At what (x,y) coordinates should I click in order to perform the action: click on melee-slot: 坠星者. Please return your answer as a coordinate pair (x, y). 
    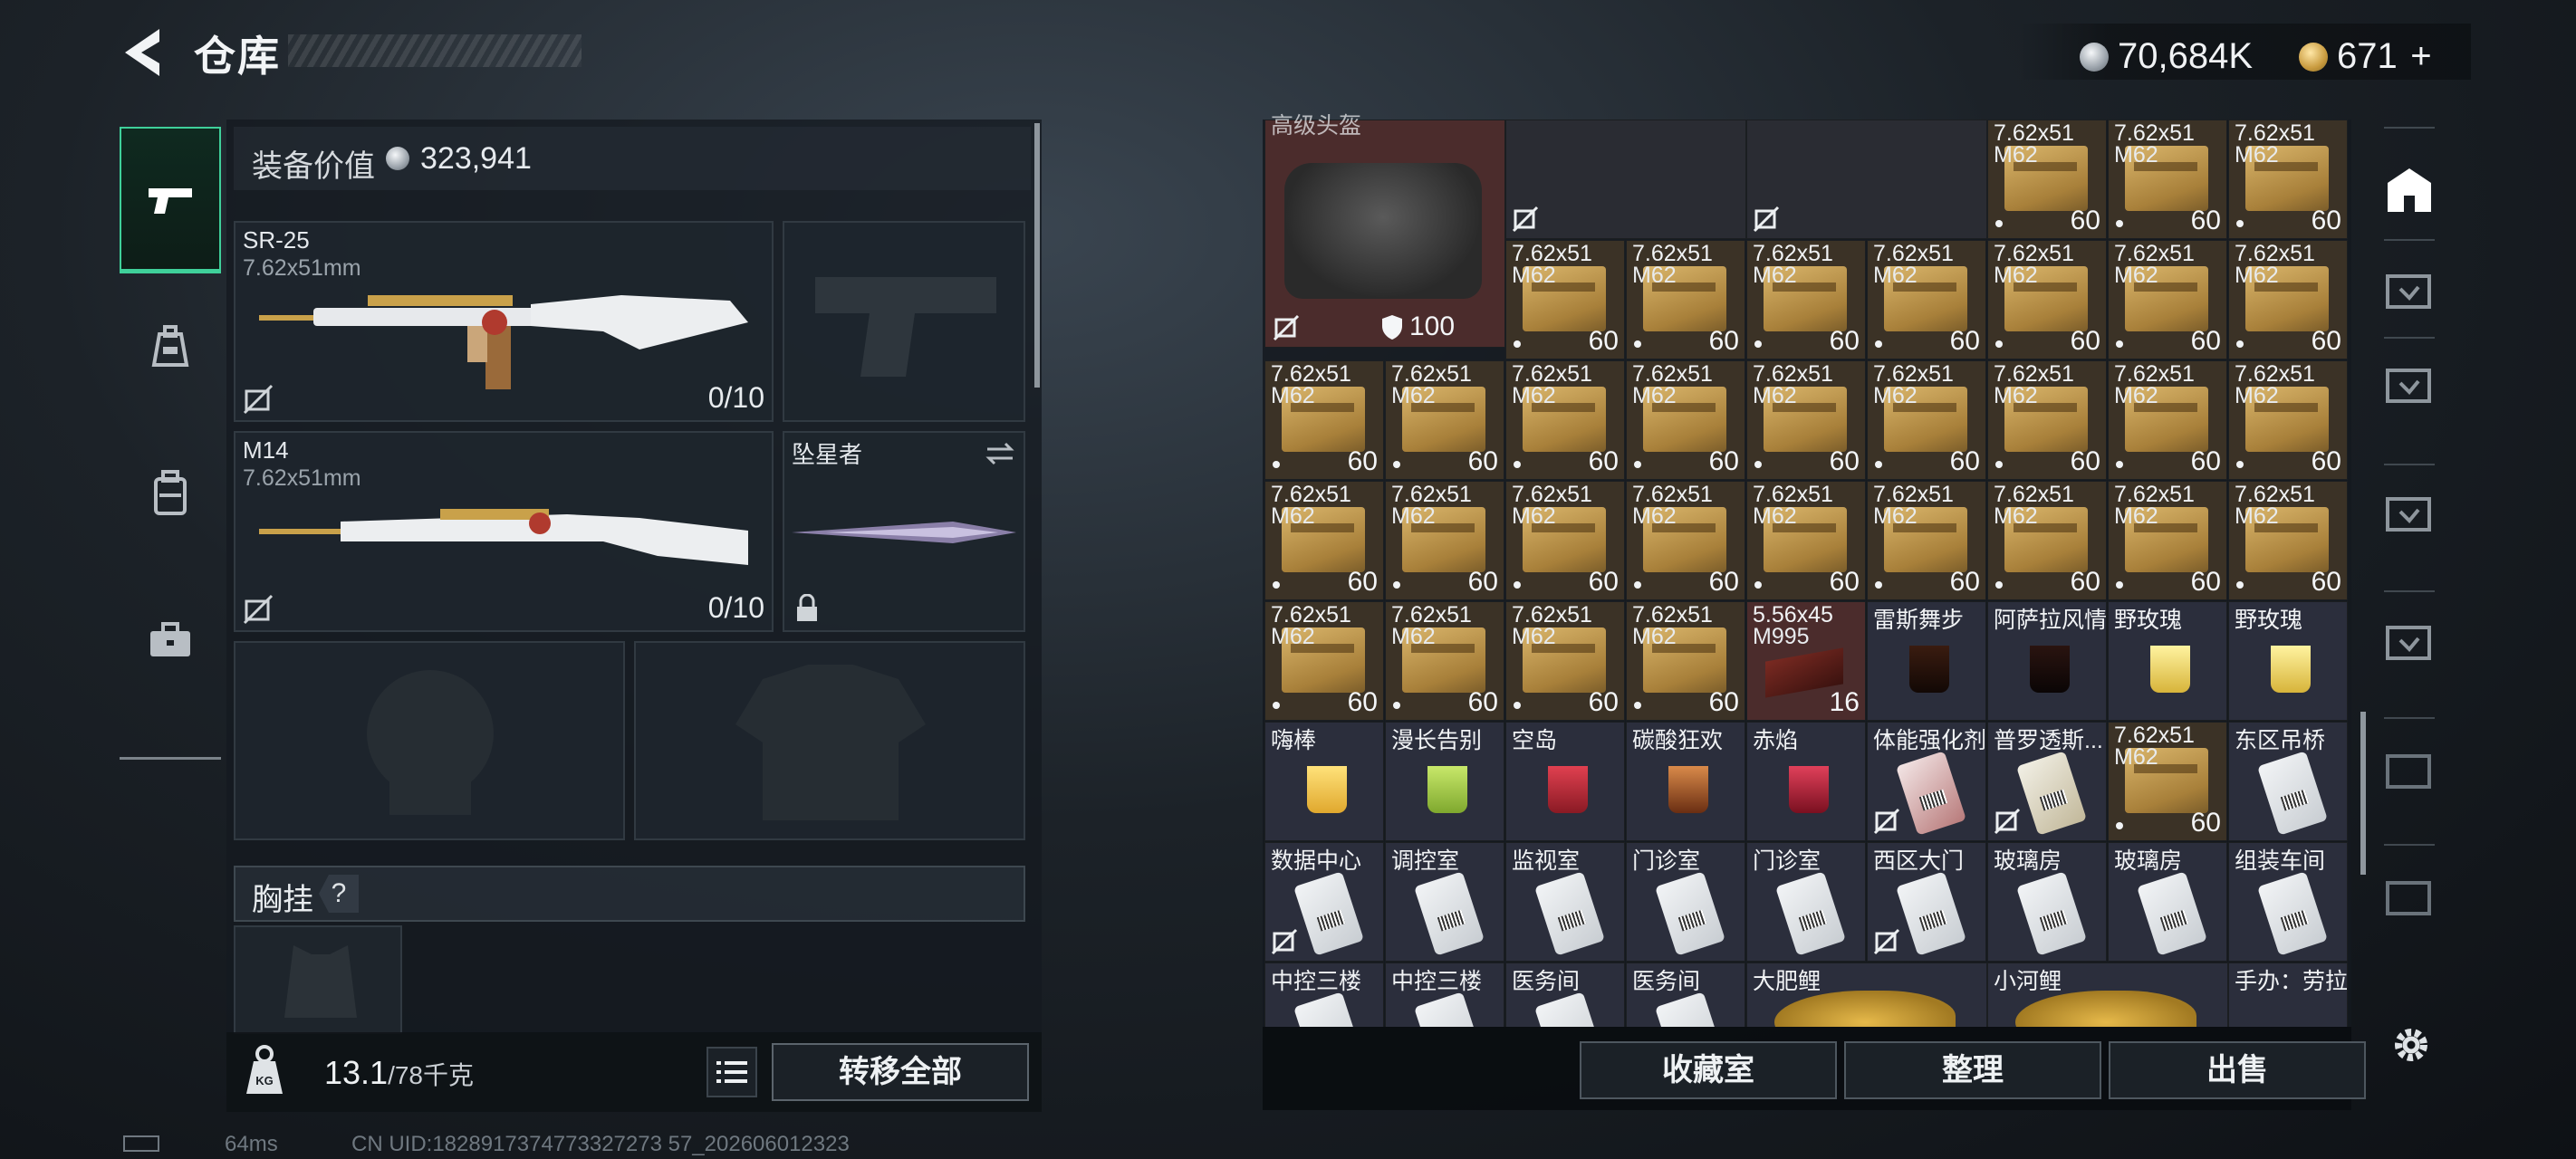
    Looking at the image, I should click on (904, 531).